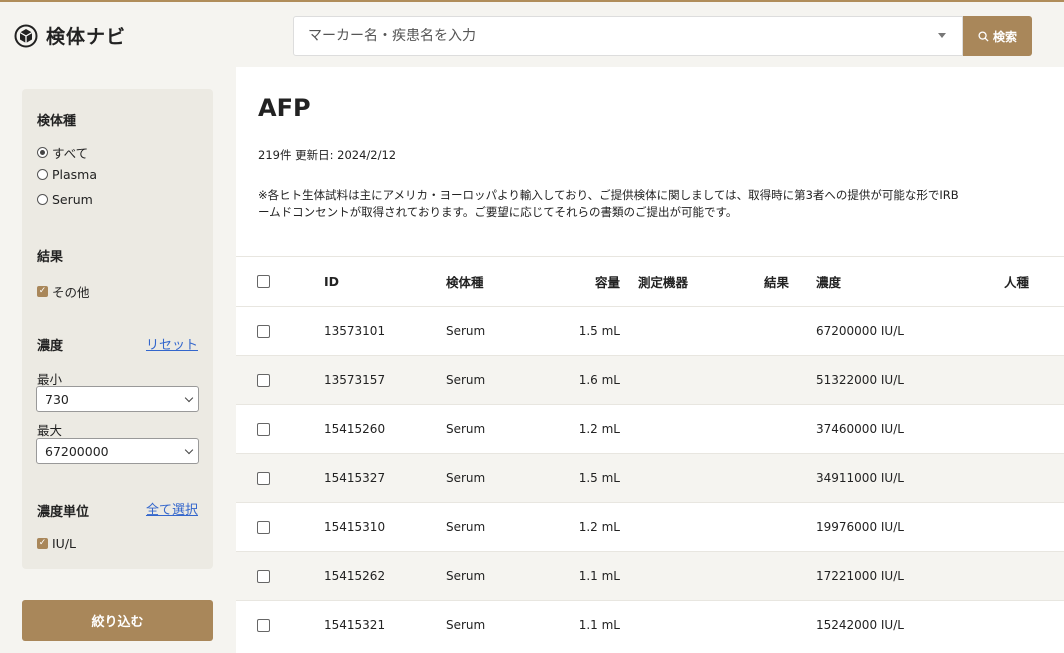  Describe the element at coordinates (465, 281) in the screenshot. I see `col-header-type: 検体種` at that location.